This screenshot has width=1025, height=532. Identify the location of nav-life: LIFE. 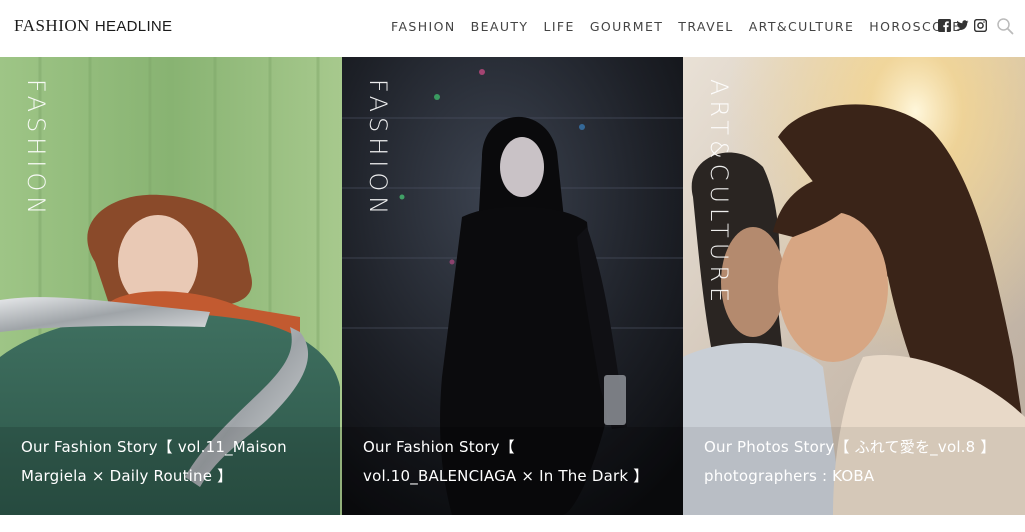
(558, 26).